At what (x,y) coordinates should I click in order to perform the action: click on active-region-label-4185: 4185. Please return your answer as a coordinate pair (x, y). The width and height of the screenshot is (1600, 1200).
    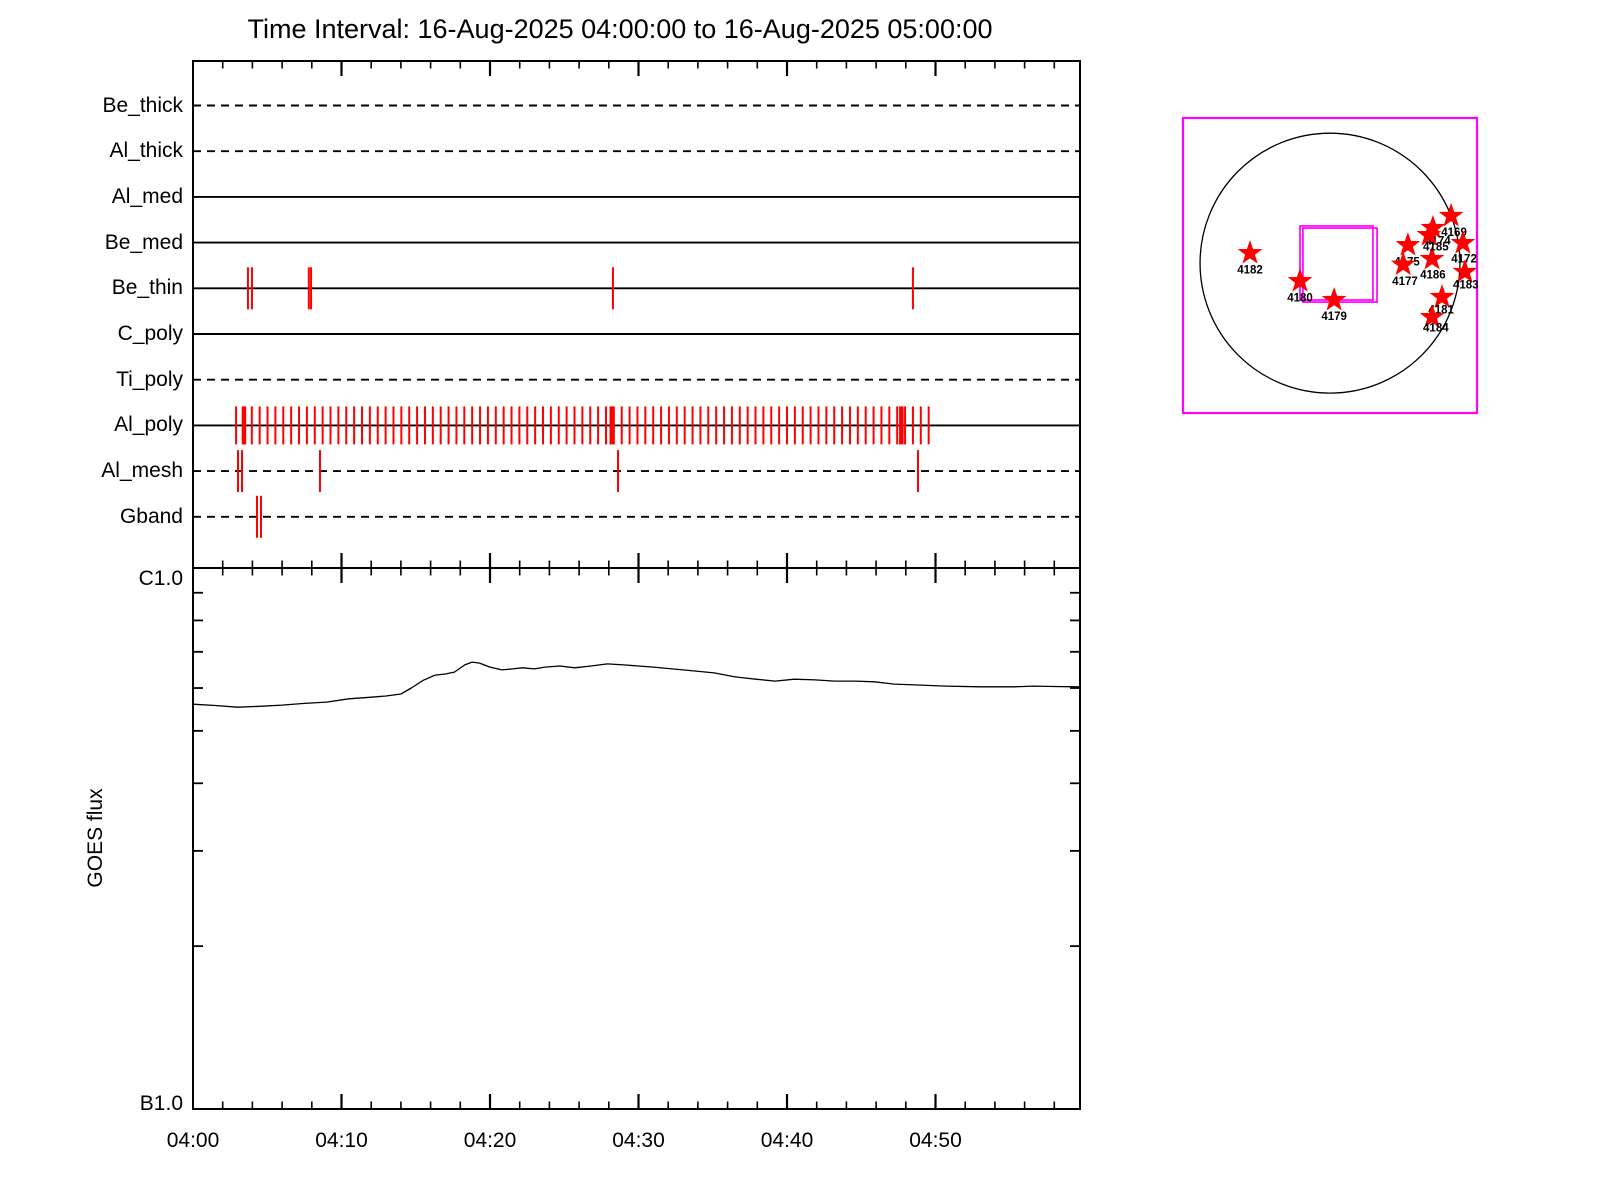
    Looking at the image, I should click on (1436, 247).